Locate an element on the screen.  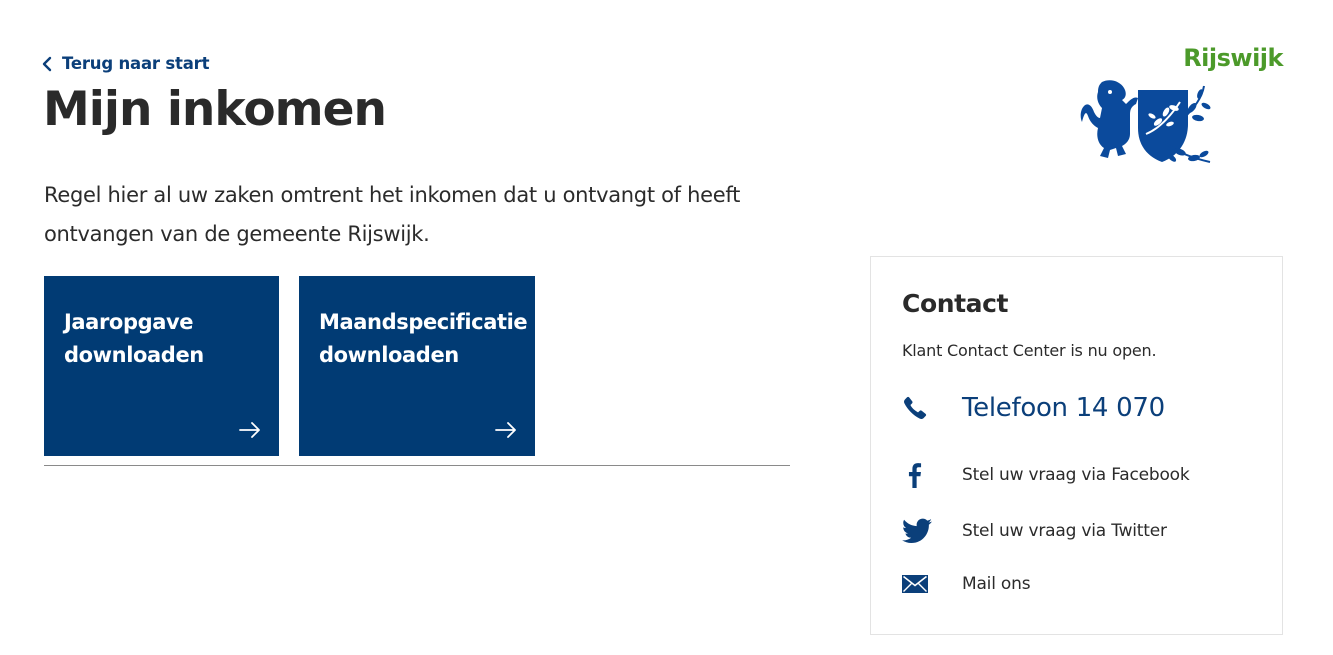
monthly-statement-download-tile: Maandspecificatie downloaden is located at coordinates (417, 366).